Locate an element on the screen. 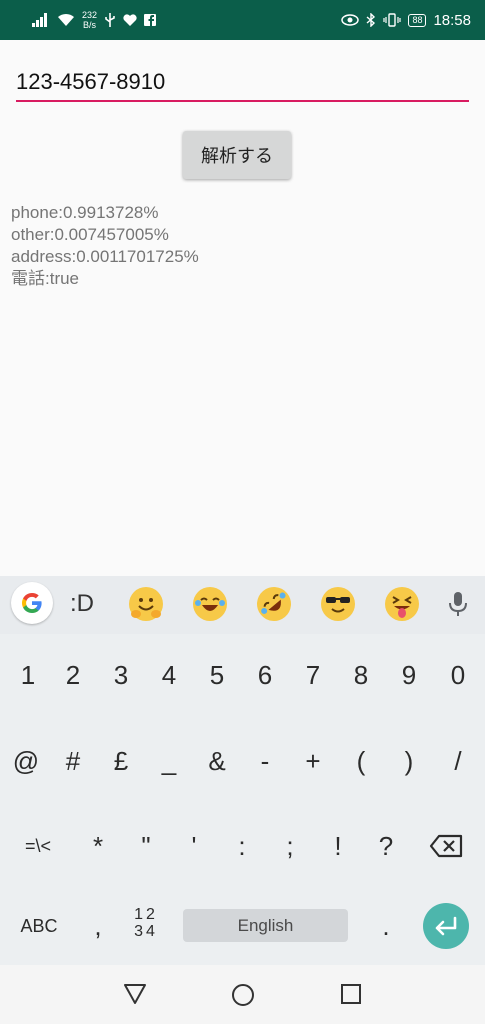 Image resolution: width=485 pixels, height=1024 pixels. space-key: English is located at coordinates (265, 925).